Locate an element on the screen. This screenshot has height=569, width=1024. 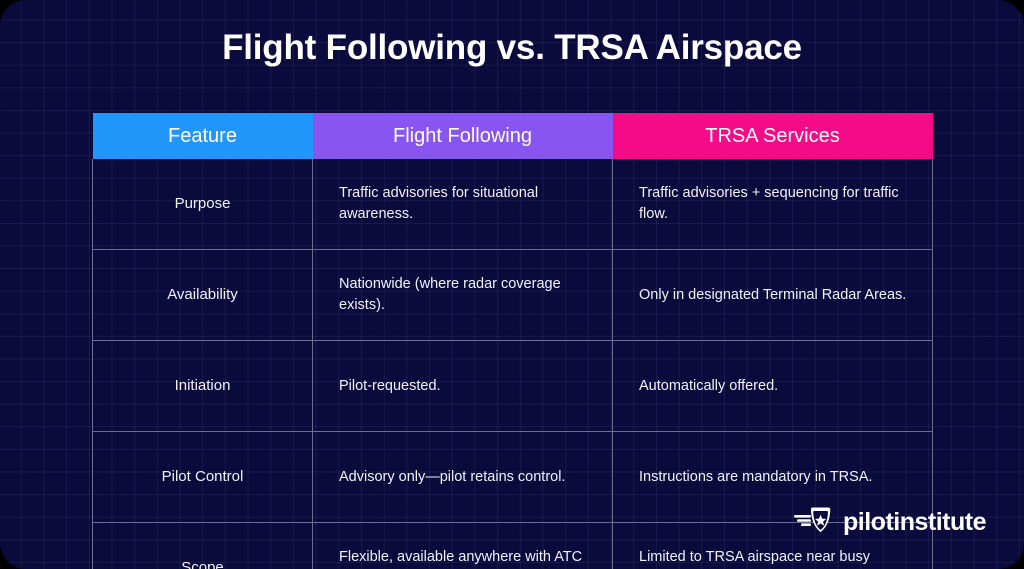
column-header-trsa-services: TRSA Services is located at coordinates (772, 136).